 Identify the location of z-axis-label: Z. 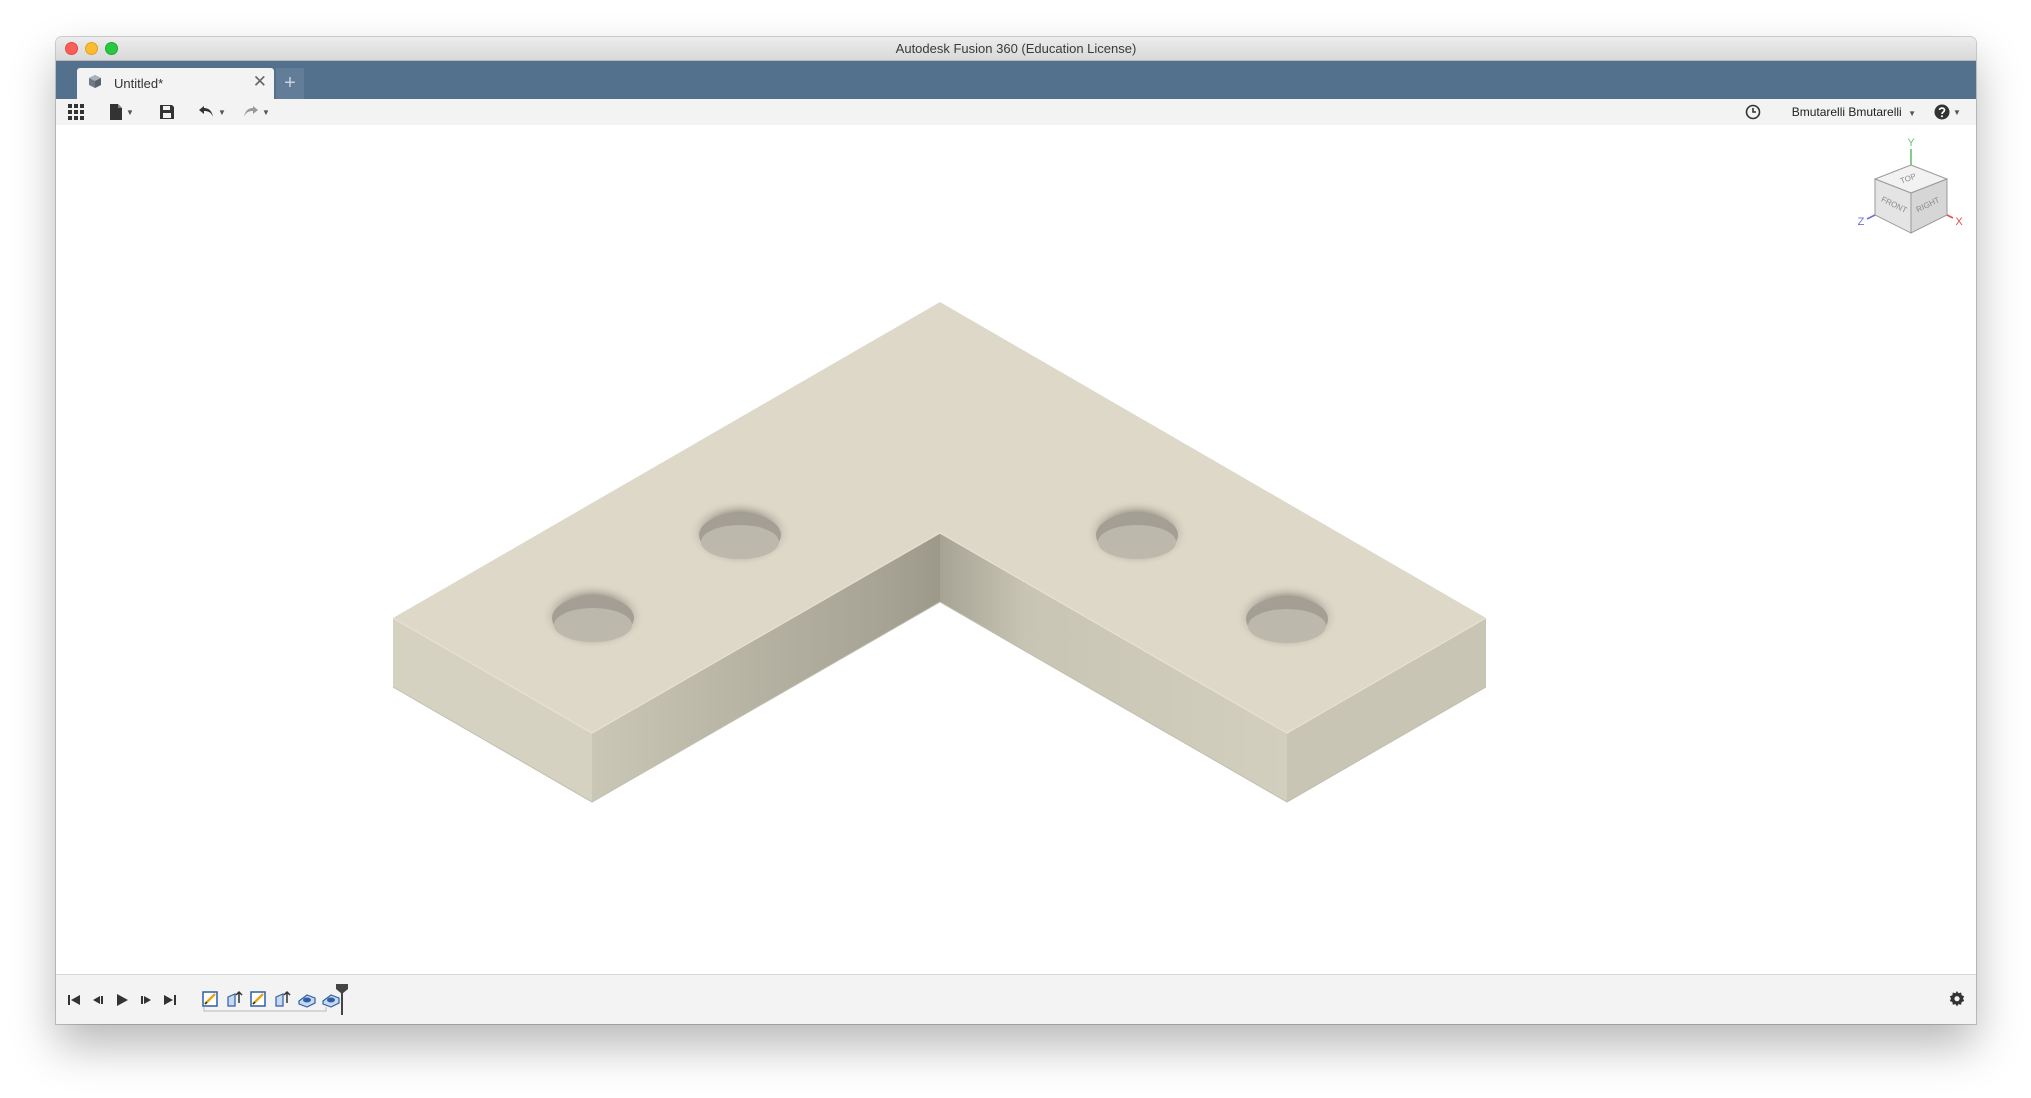
(1861, 222).